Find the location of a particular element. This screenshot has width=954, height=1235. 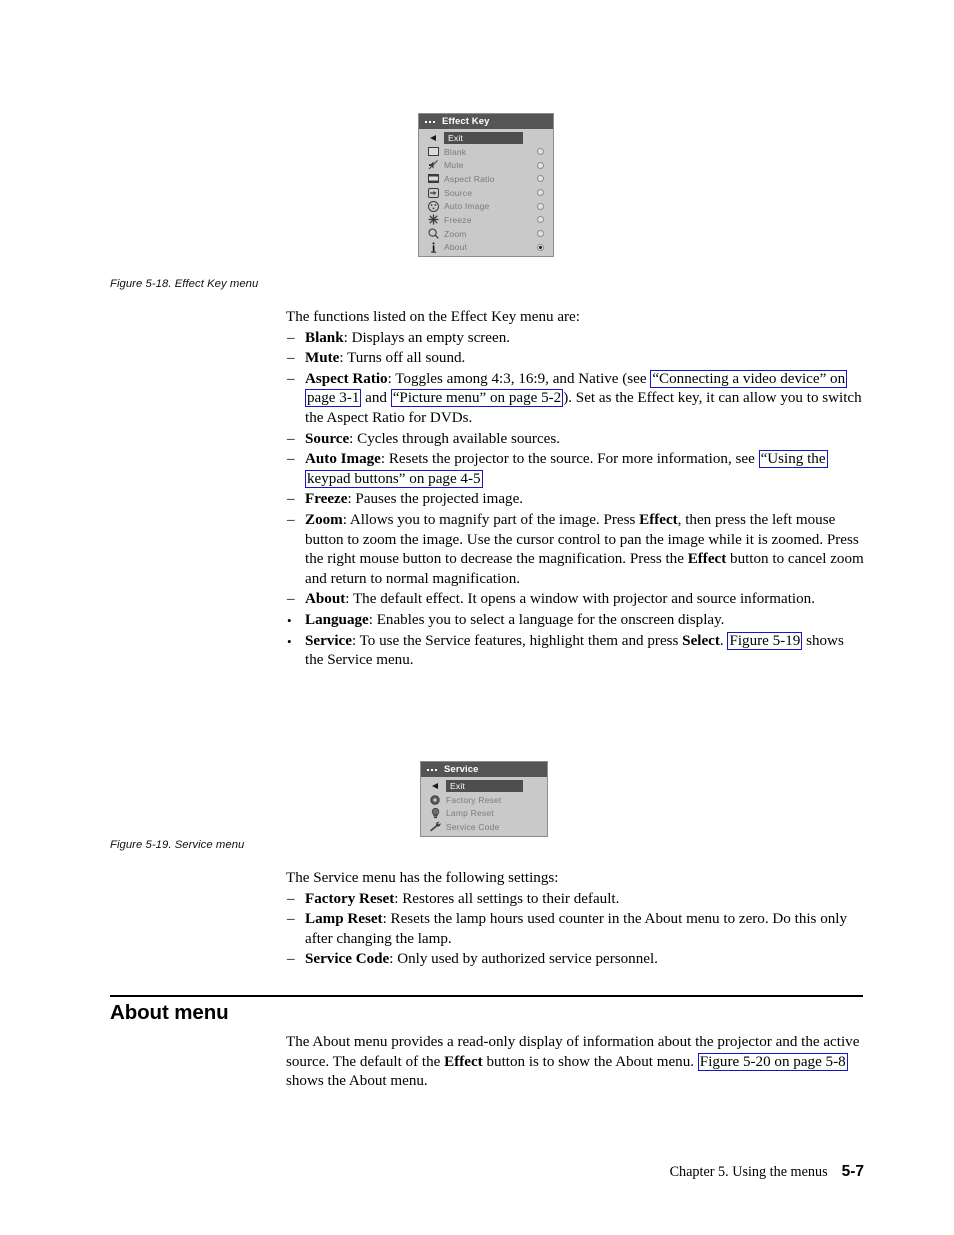

osd-item-service-code: Service Code is located at coordinates (484, 827).